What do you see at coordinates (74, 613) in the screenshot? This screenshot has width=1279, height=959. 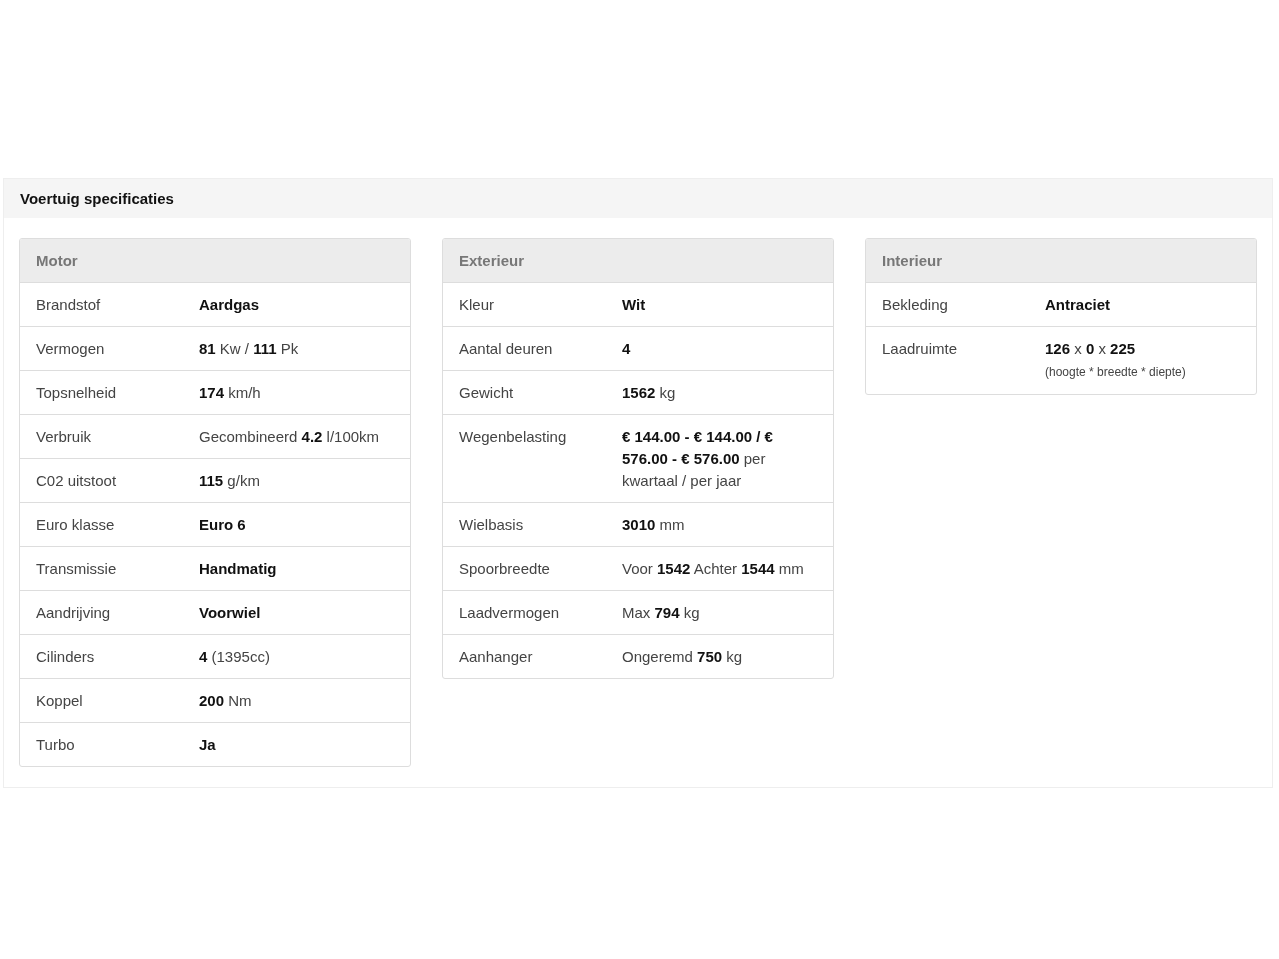 I see `spec-label: Aandrijving` at bounding box center [74, 613].